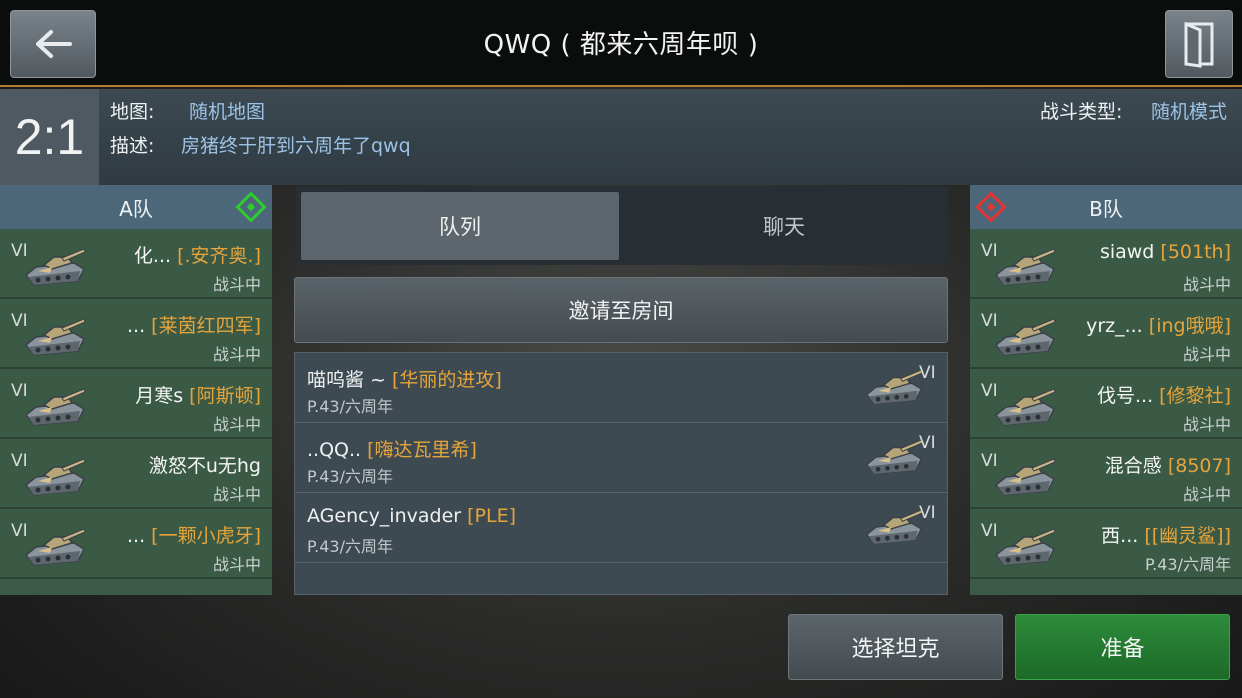  Describe the element at coordinates (136, 475) in the screenshot. I see `team-player-row: VI 激怒不u无hg 战斗中` at that location.